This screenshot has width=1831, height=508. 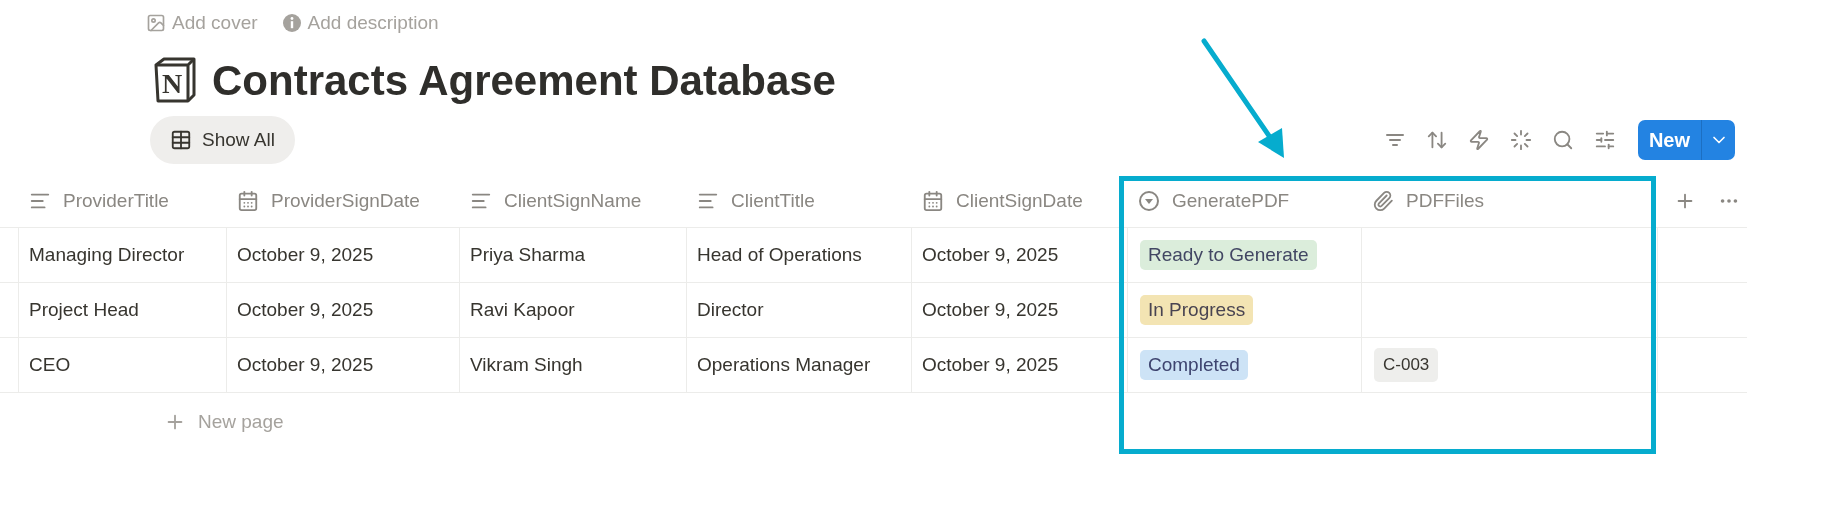 I want to click on file-chip: C-003, so click(x=1406, y=365).